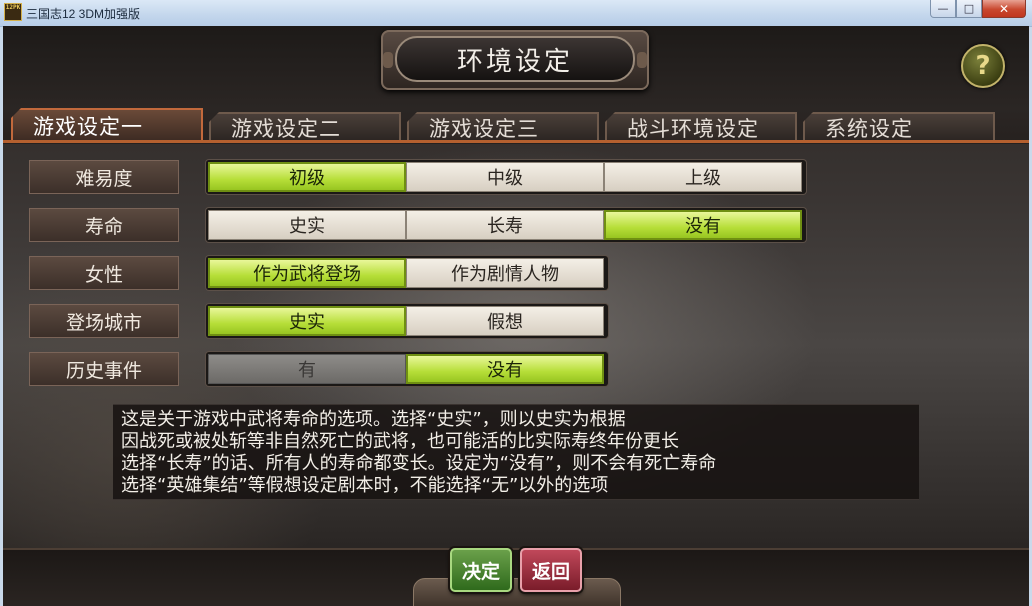 This screenshot has height=606, width=1032. I want to click on history-events-label: 历史事件, so click(104, 369).